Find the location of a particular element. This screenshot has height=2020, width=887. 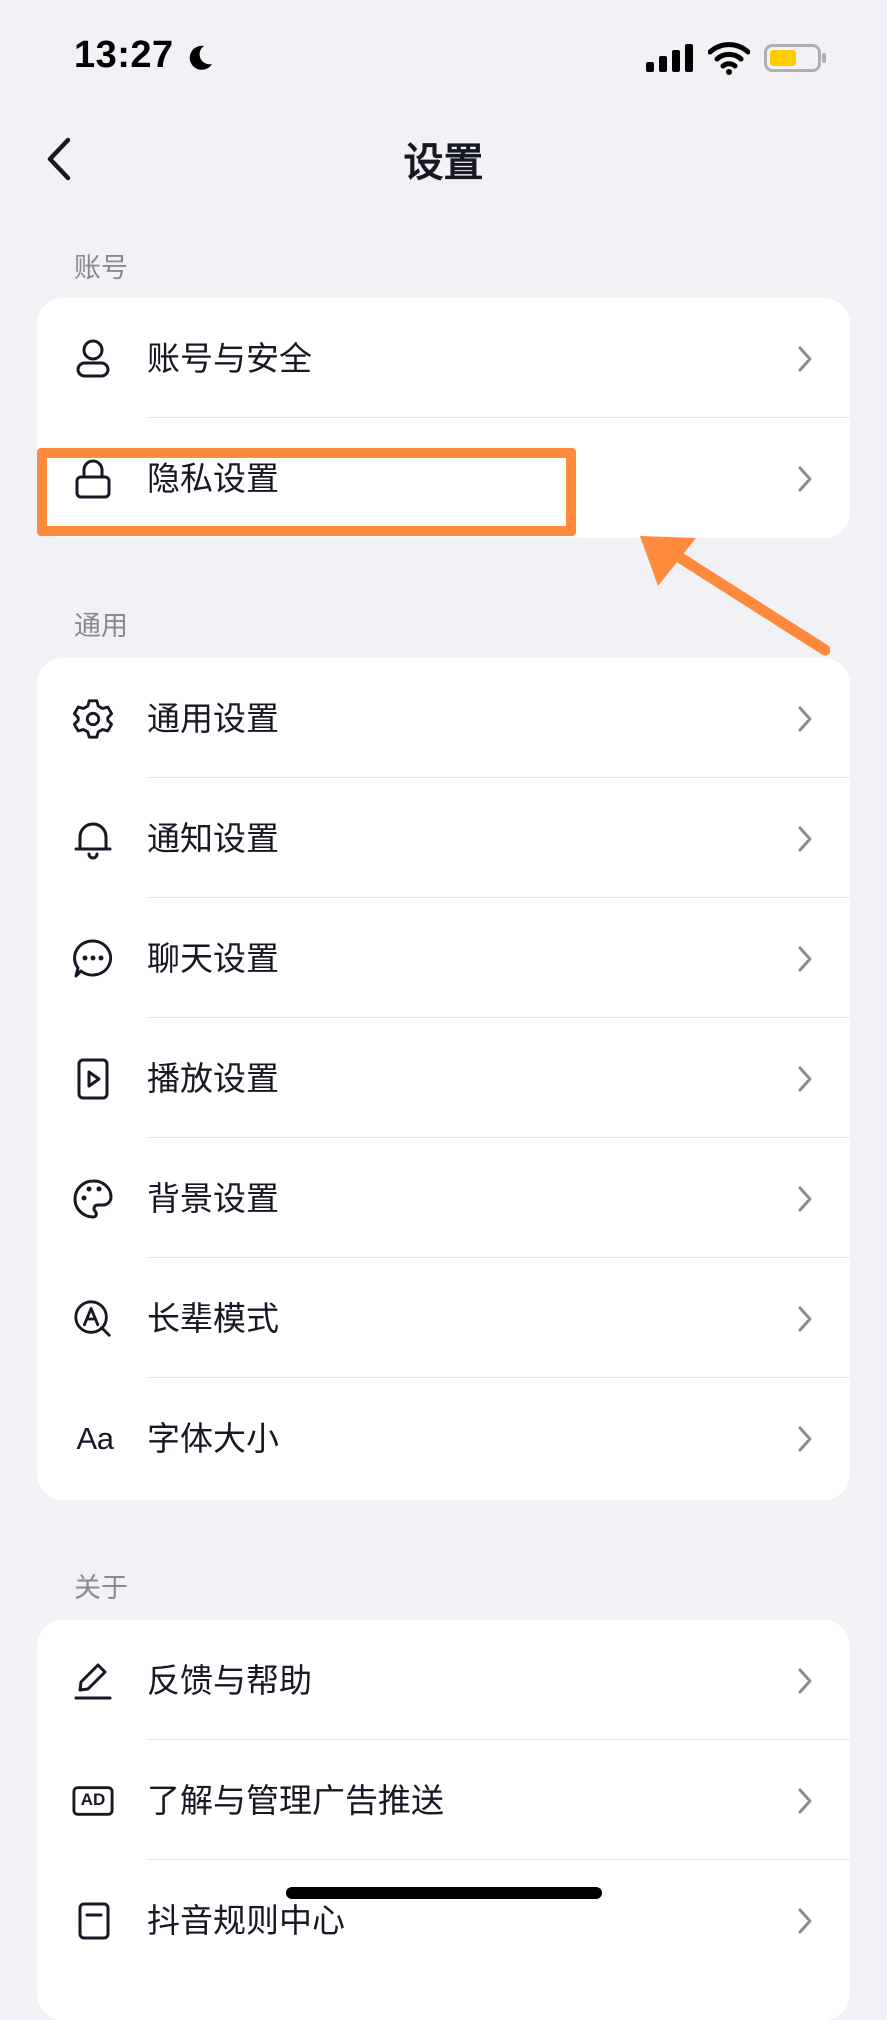

row-label: 账号与安全 is located at coordinates (229, 358).